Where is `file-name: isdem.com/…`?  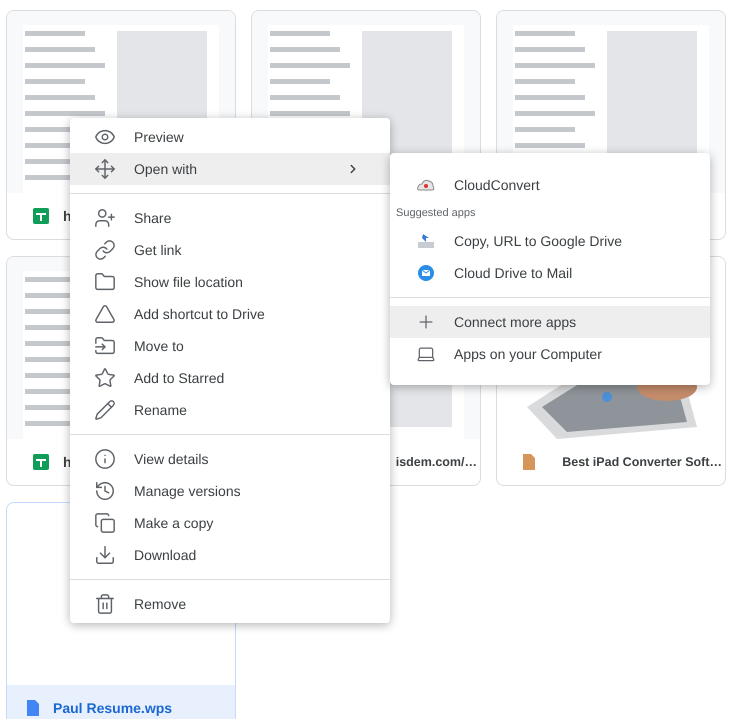 file-name: isdem.com/… is located at coordinates (436, 462).